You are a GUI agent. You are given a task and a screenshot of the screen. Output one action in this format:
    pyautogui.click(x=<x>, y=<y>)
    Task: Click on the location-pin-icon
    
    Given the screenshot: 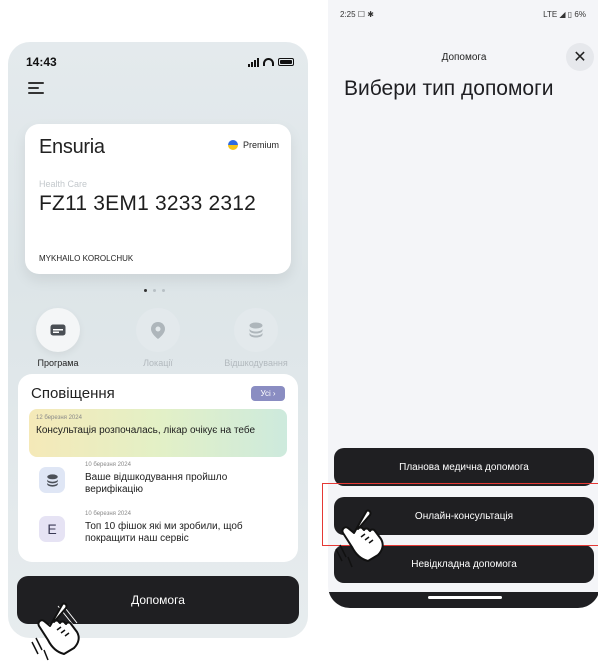 What is the action you would take?
    pyautogui.click(x=158, y=330)
    